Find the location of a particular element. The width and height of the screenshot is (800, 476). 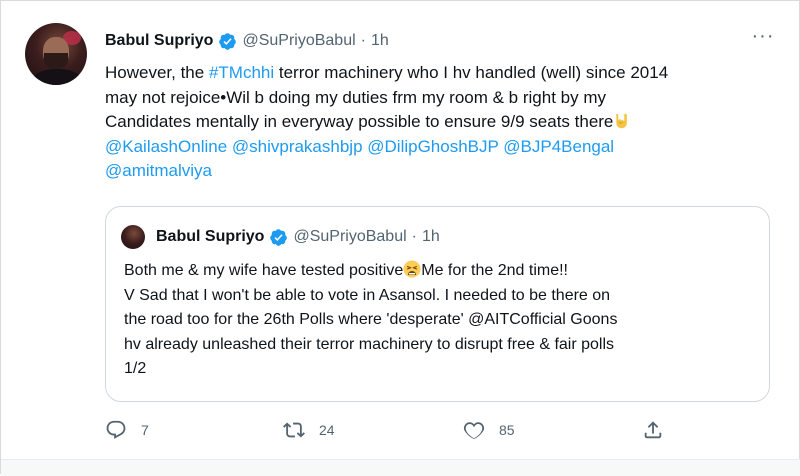

more-options-icon: ··· is located at coordinates (763, 39).